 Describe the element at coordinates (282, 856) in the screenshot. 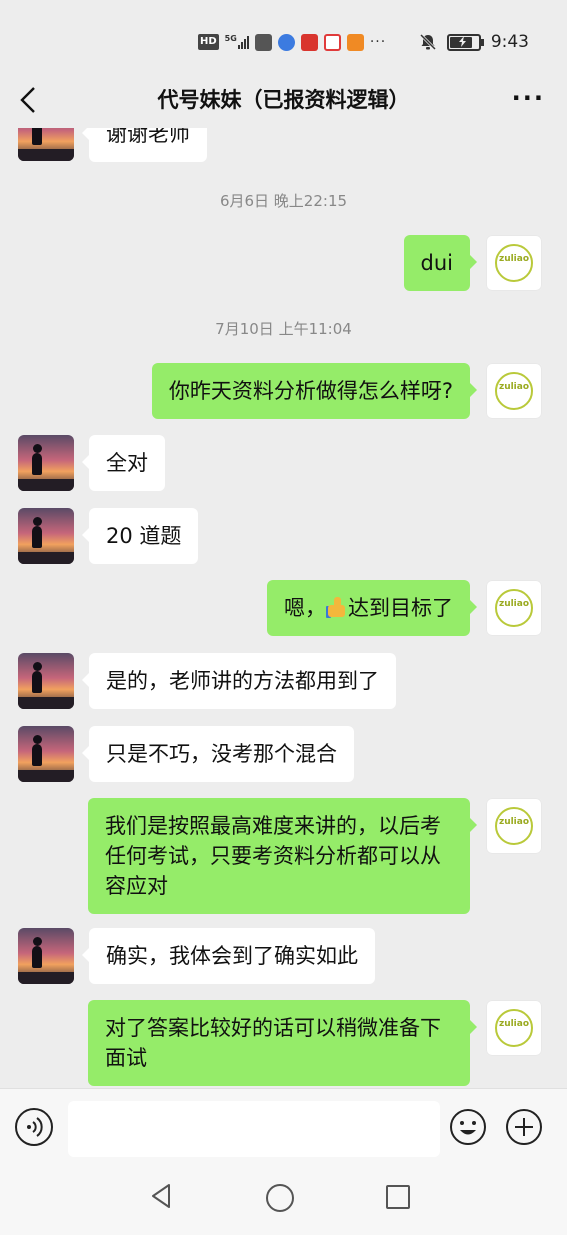

I see `my-message-bubble: 我们是按照最高难度来讲的，以后考任何考试，只要考资料分析都可以从容应对` at that location.